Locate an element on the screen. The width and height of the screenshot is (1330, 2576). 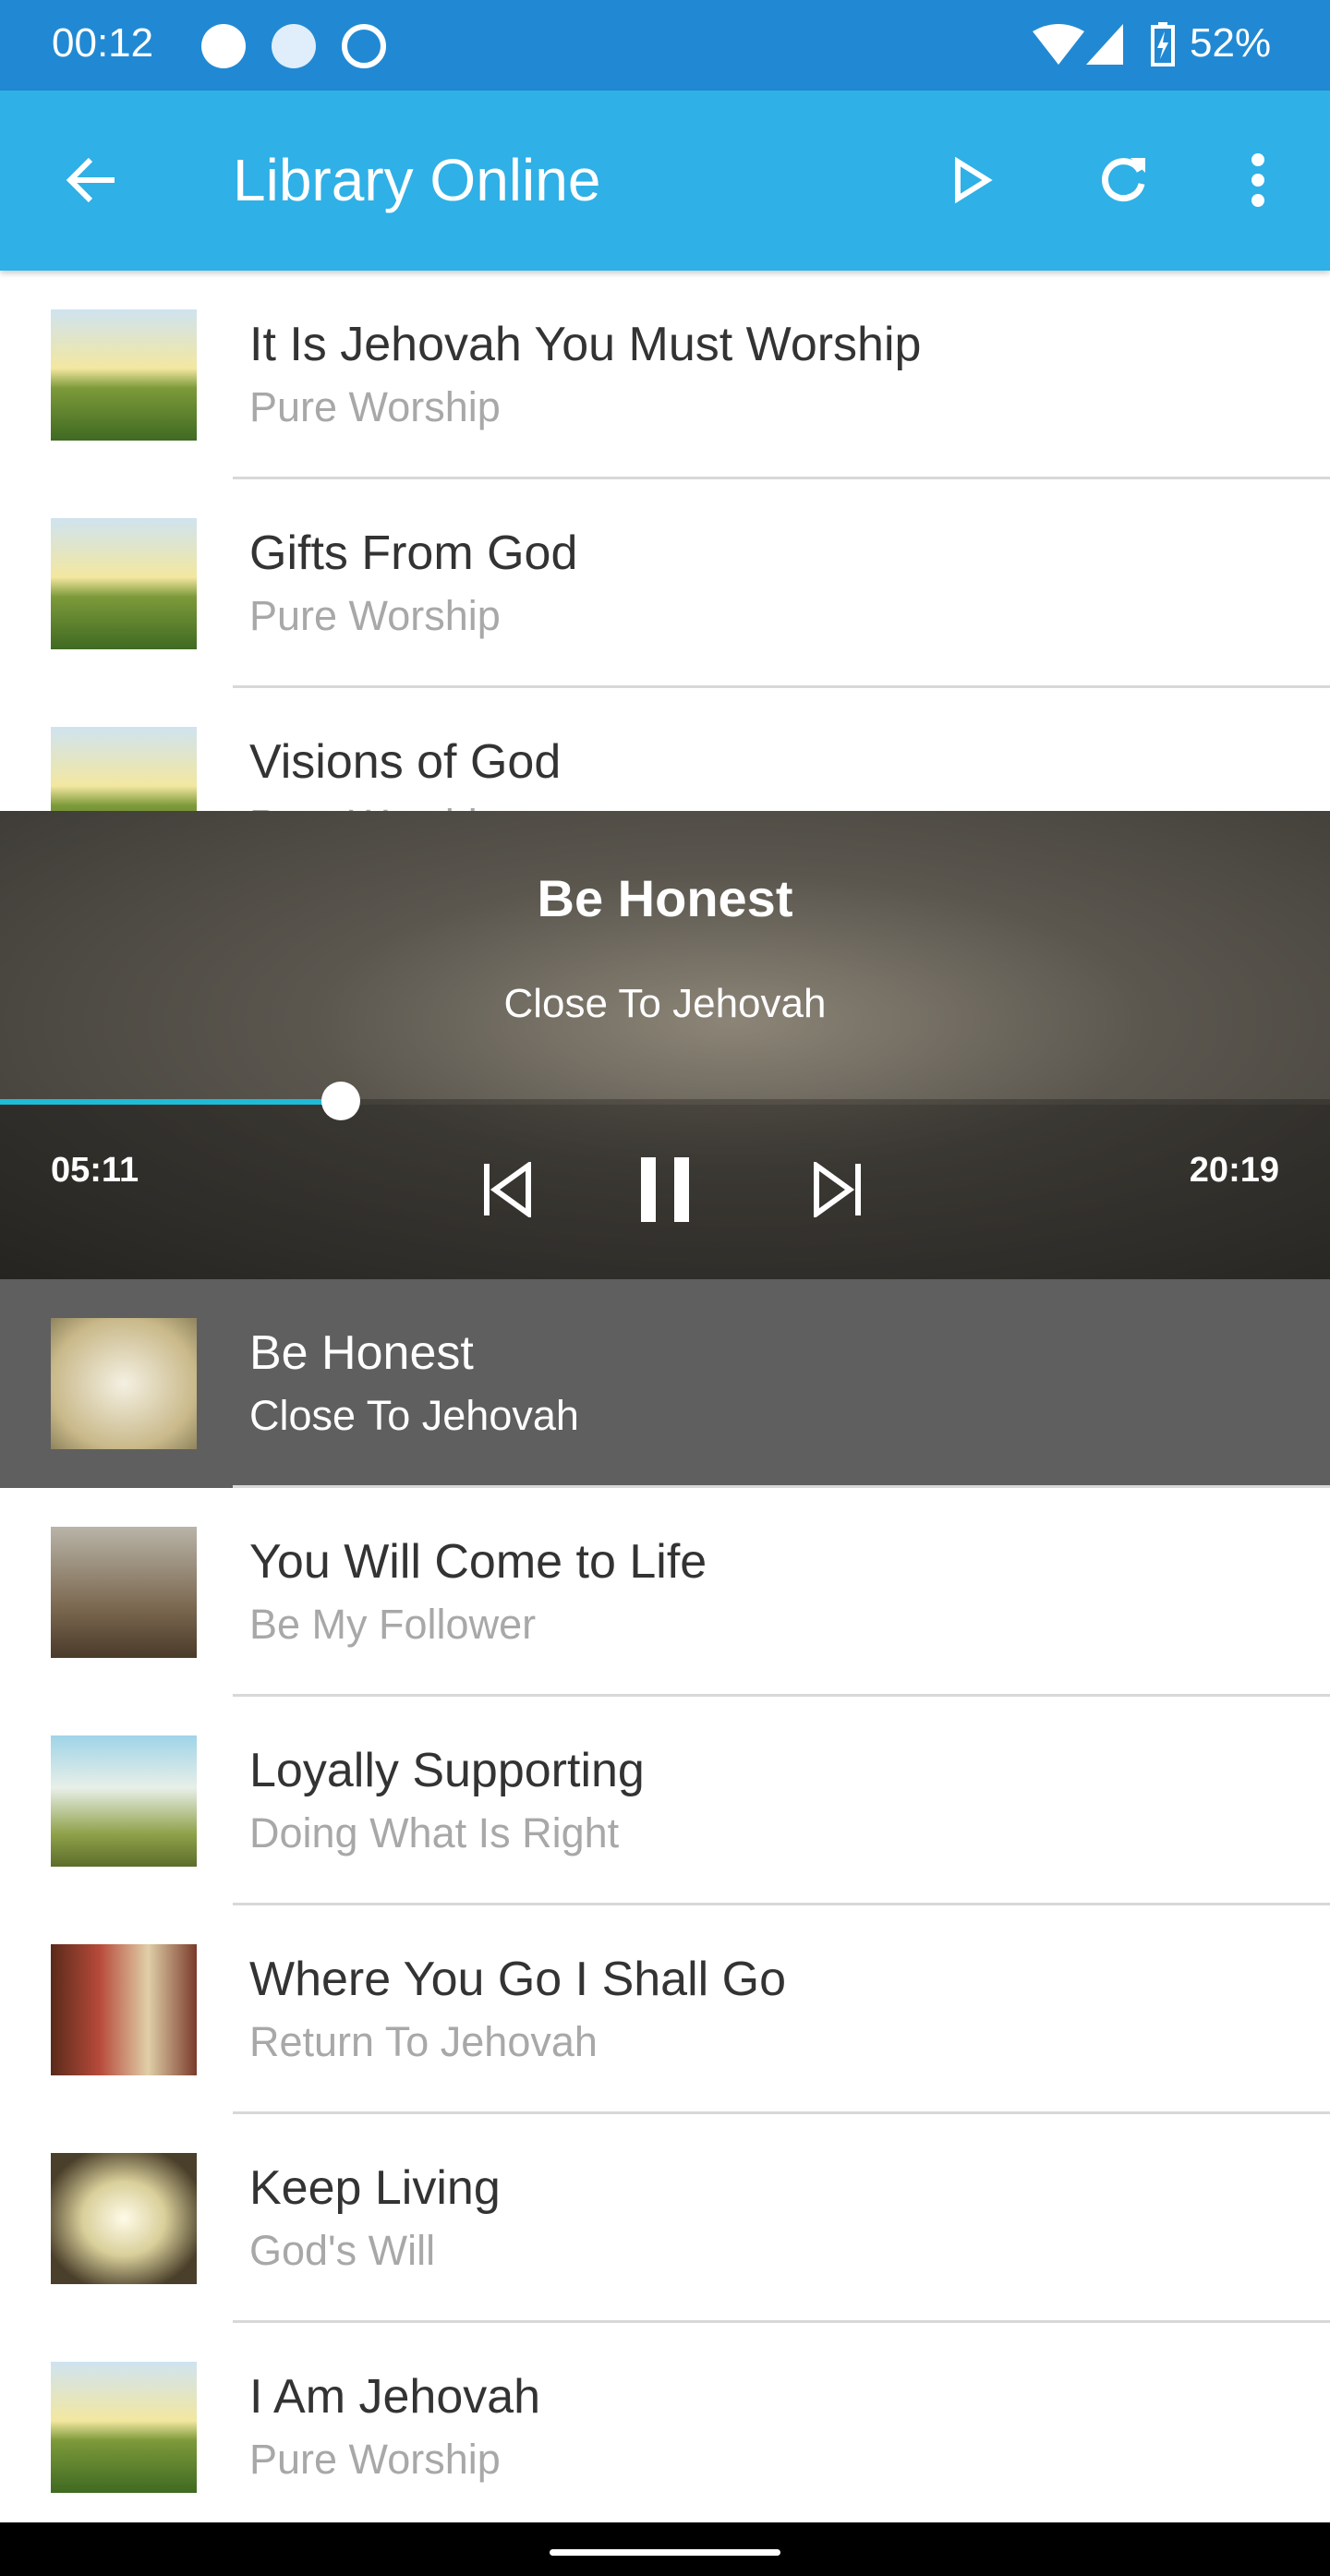
list-item: Gifts From God Pure Worship is located at coordinates (665, 583).